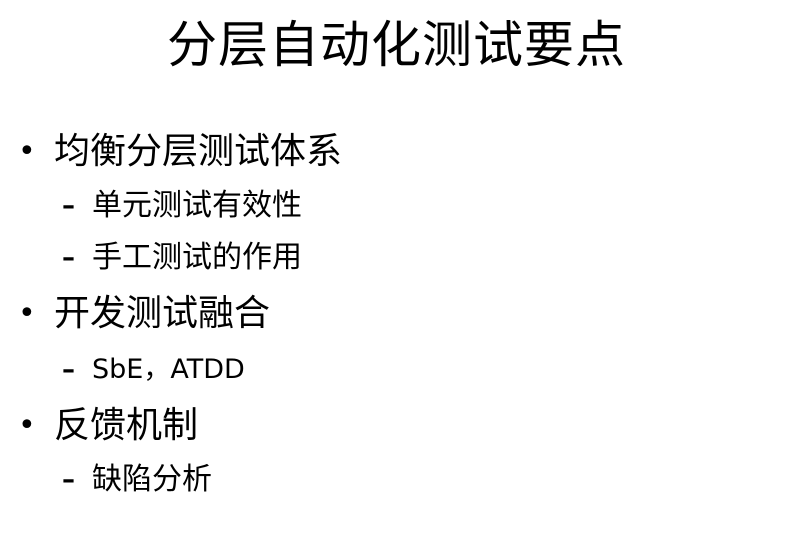  I want to click on sub-bullet-item: – SbE，ATDD, so click(153, 370).